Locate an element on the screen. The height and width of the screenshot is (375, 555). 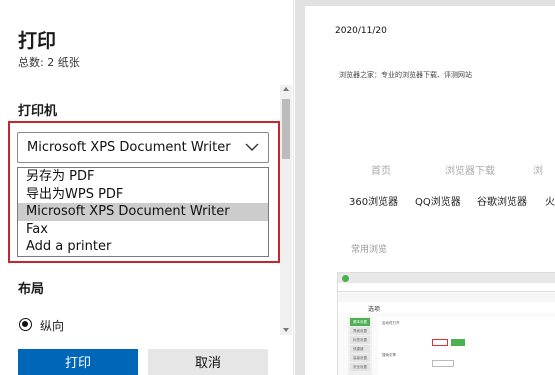
thumb-tab-bar is located at coordinates (446, 278).